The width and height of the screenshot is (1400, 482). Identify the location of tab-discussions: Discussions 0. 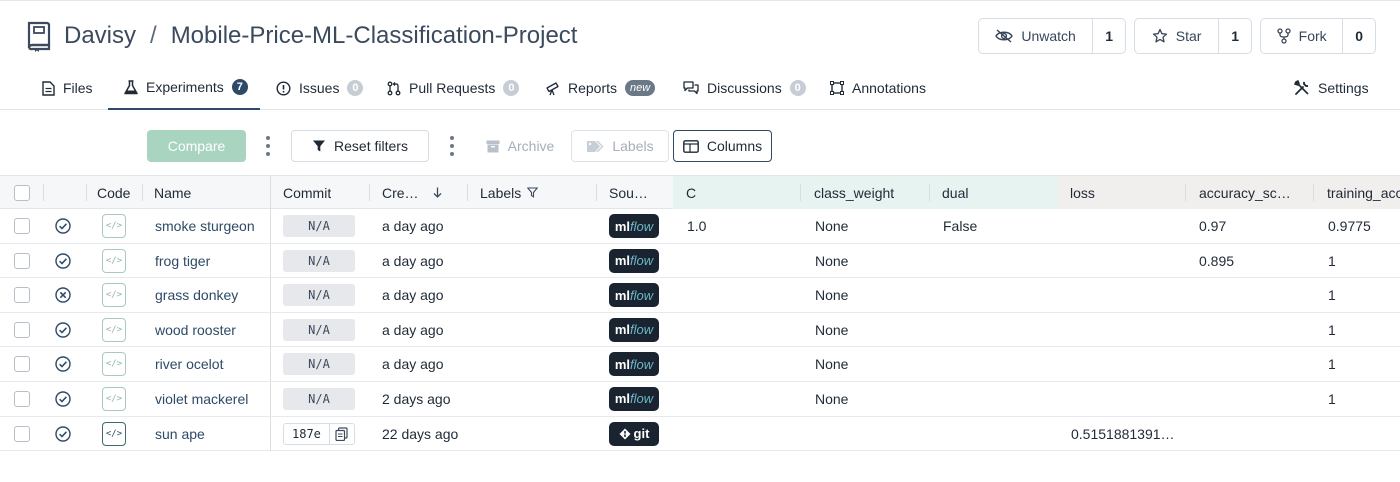
(744, 88).